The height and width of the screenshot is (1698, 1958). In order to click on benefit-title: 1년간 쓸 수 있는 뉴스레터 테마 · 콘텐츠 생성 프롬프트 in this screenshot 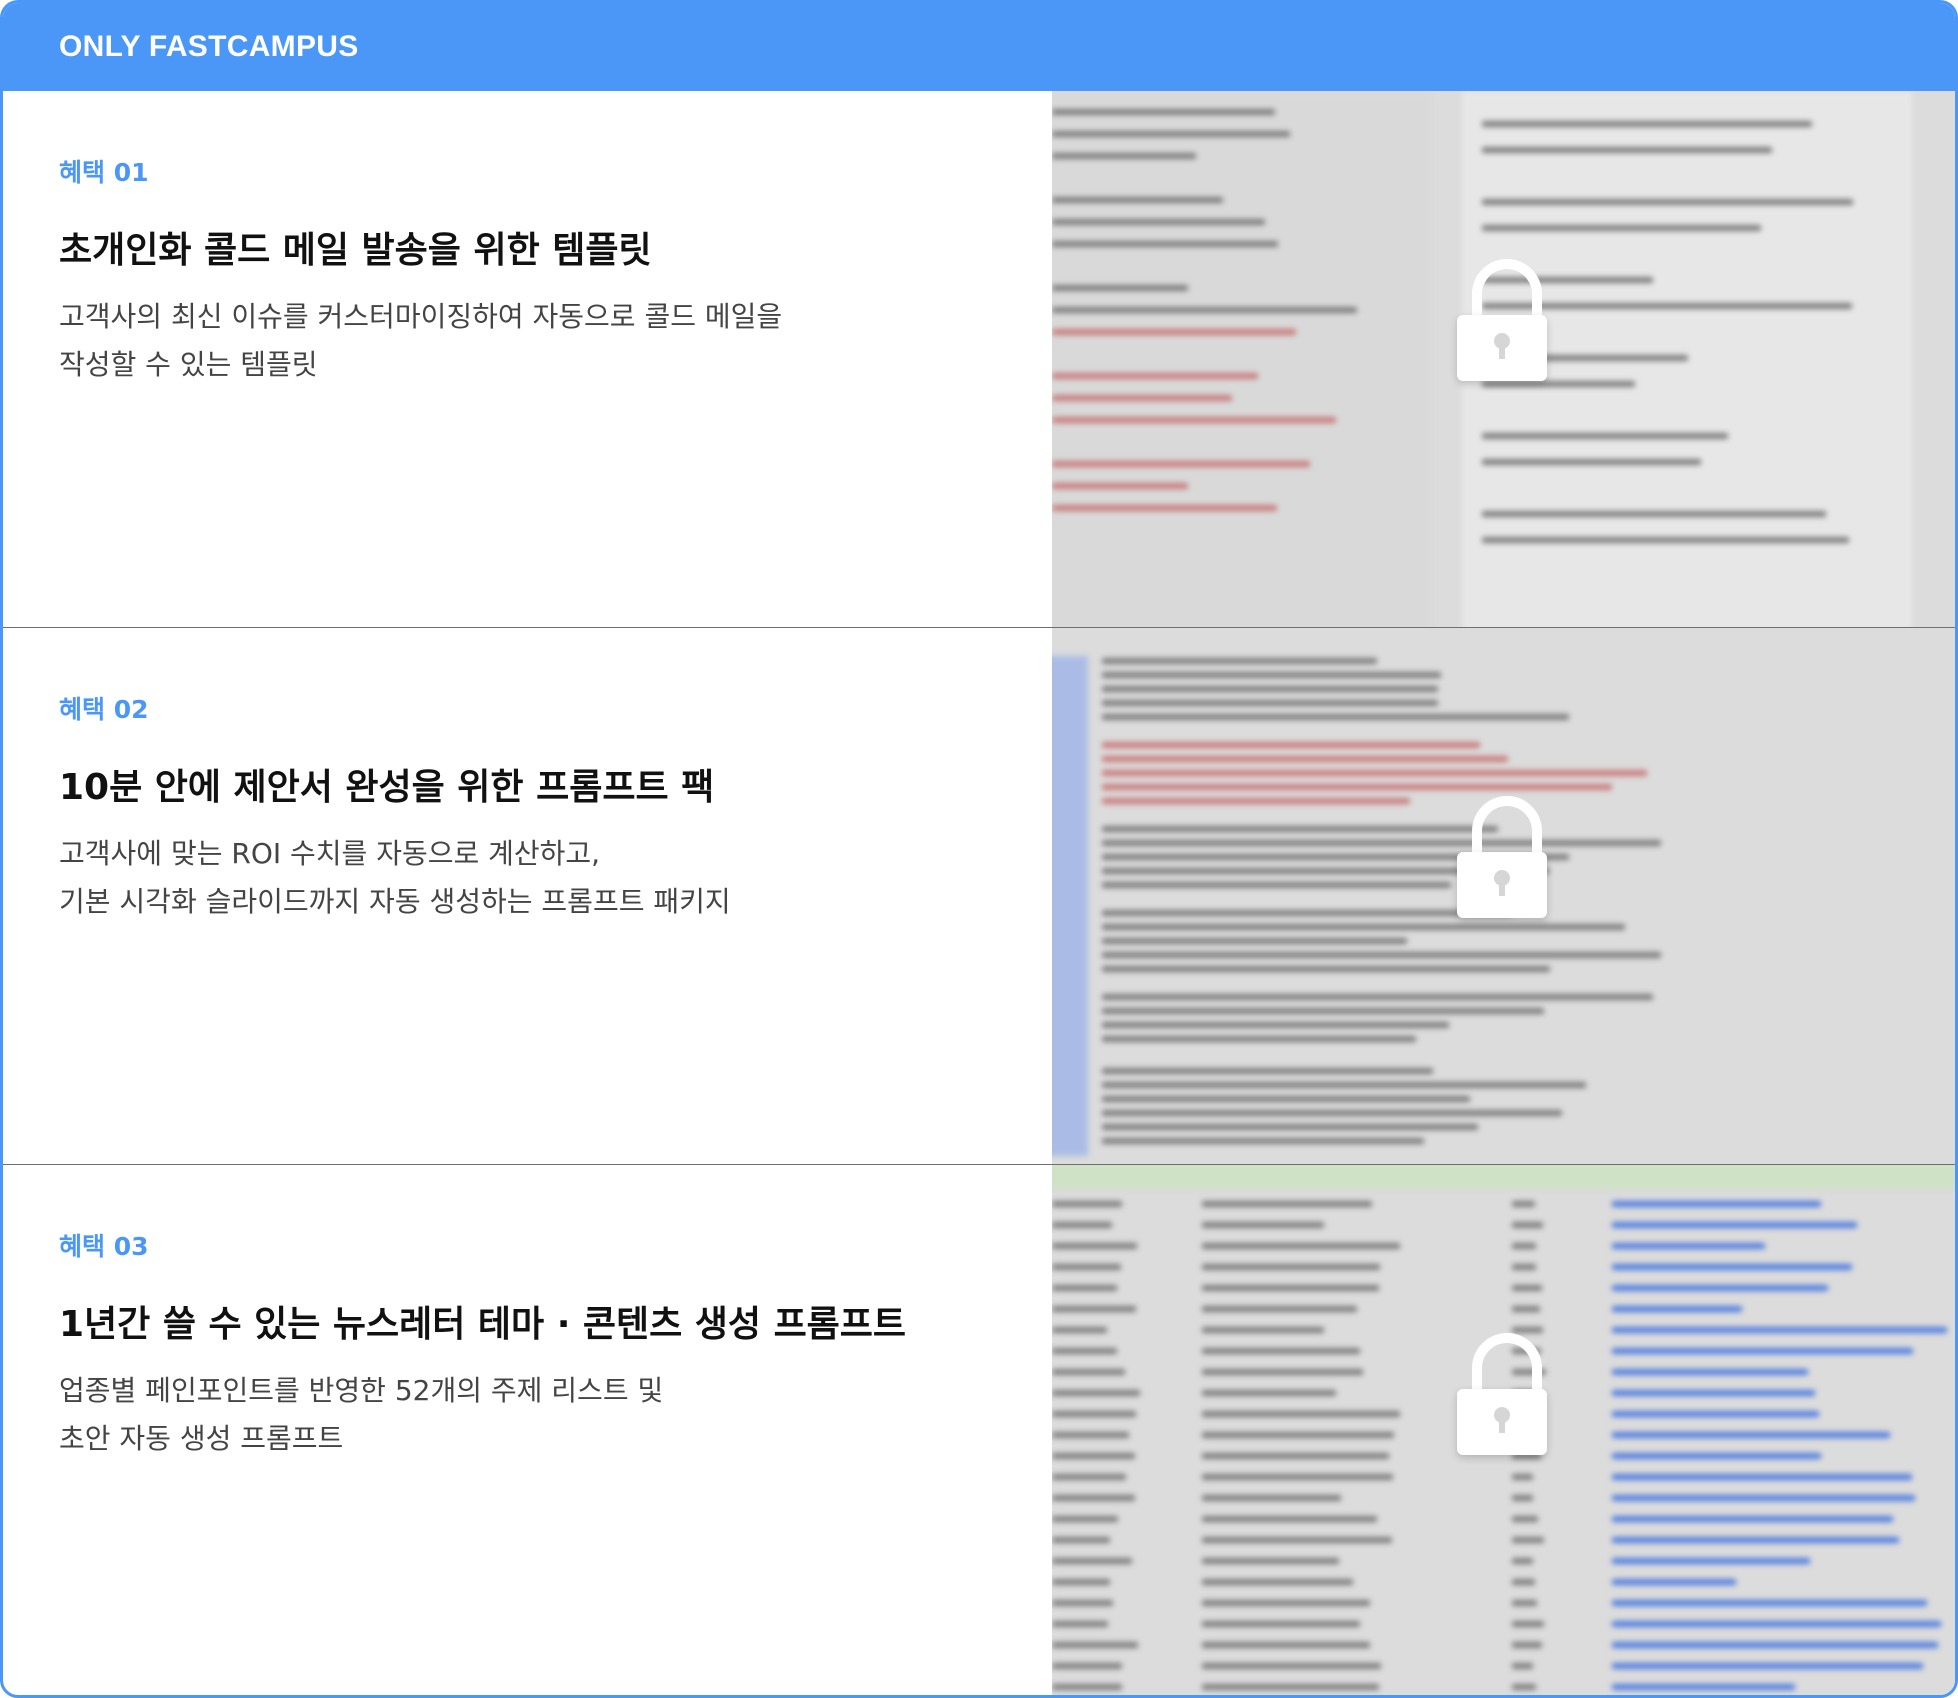, I will do `click(483, 1324)`.